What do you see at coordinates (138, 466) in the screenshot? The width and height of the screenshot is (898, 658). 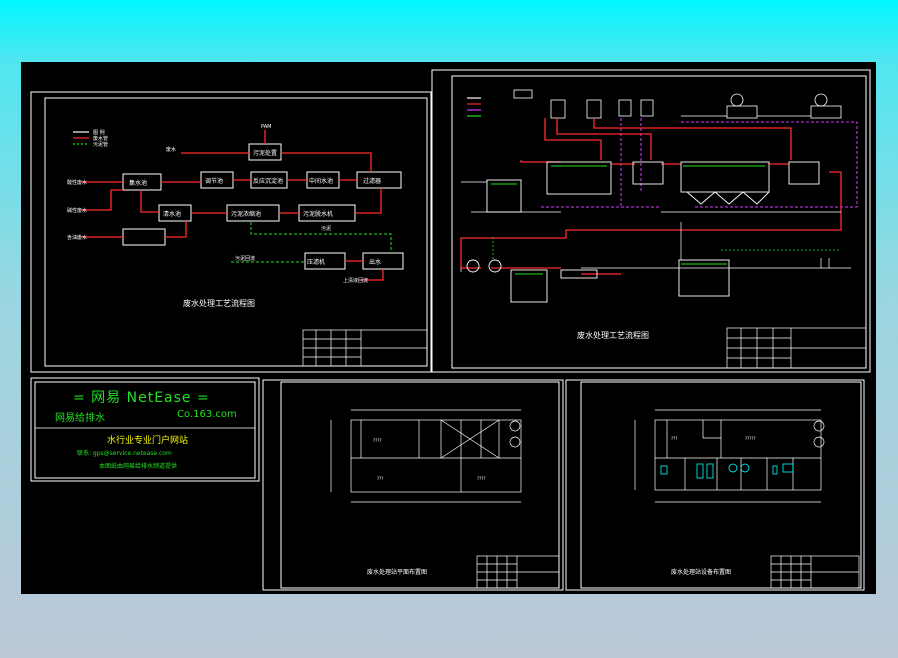 I see `netease-note: 本图纸由网易给排水频道提供` at bounding box center [138, 466].